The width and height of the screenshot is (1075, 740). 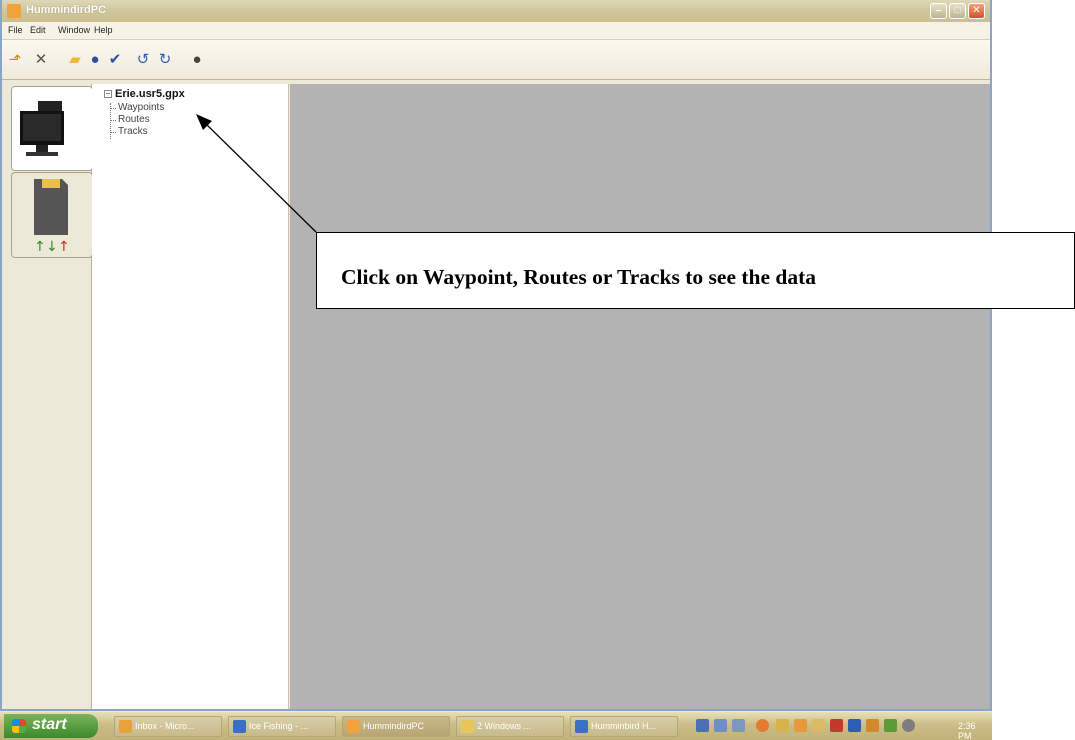 What do you see at coordinates (496, 31) in the screenshot?
I see `menu-bar: File Edit Window Help` at bounding box center [496, 31].